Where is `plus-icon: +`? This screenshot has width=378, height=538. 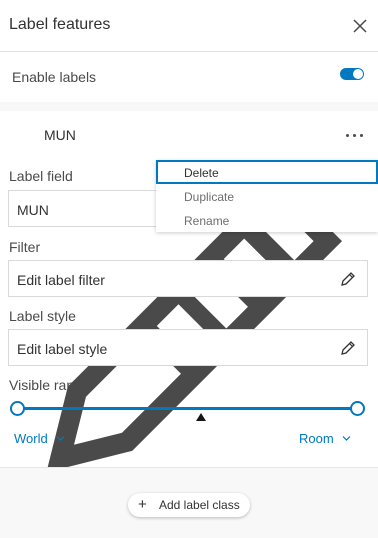
plus-icon: + is located at coordinates (142, 504).